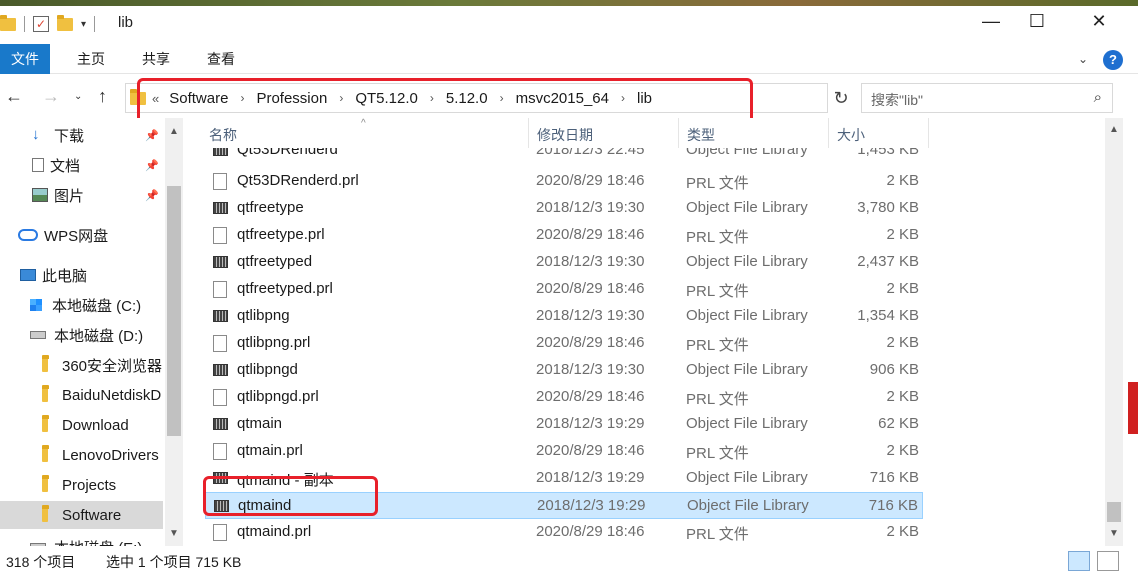 The height and width of the screenshot is (576, 1138). I want to click on sidebar-scrollbar: ▲ ▼, so click(174, 332).